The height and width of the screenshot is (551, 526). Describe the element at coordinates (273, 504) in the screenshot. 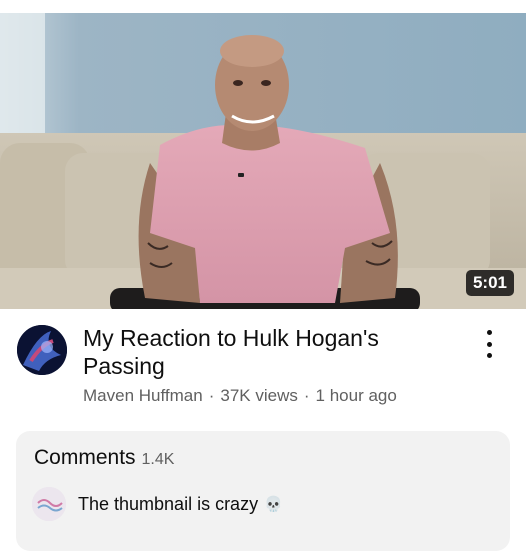

I see `skull-icon: 💀` at that location.